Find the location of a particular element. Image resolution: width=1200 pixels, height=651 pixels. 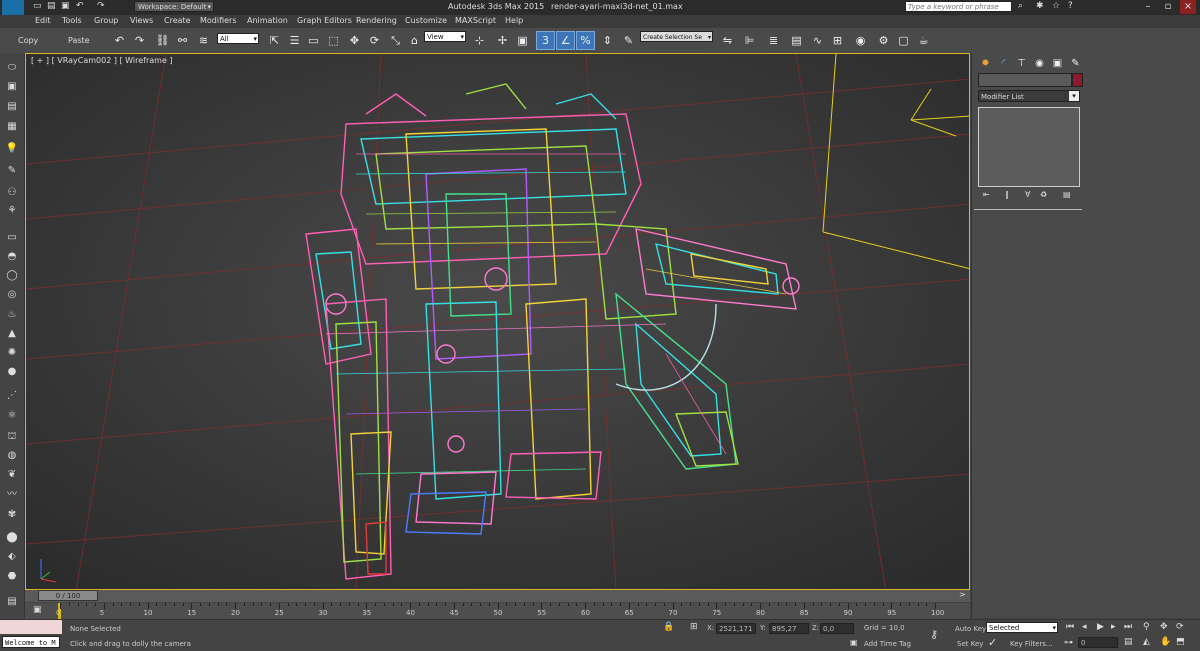

grid-icon: ▦ is located at coordinates (12, 127).